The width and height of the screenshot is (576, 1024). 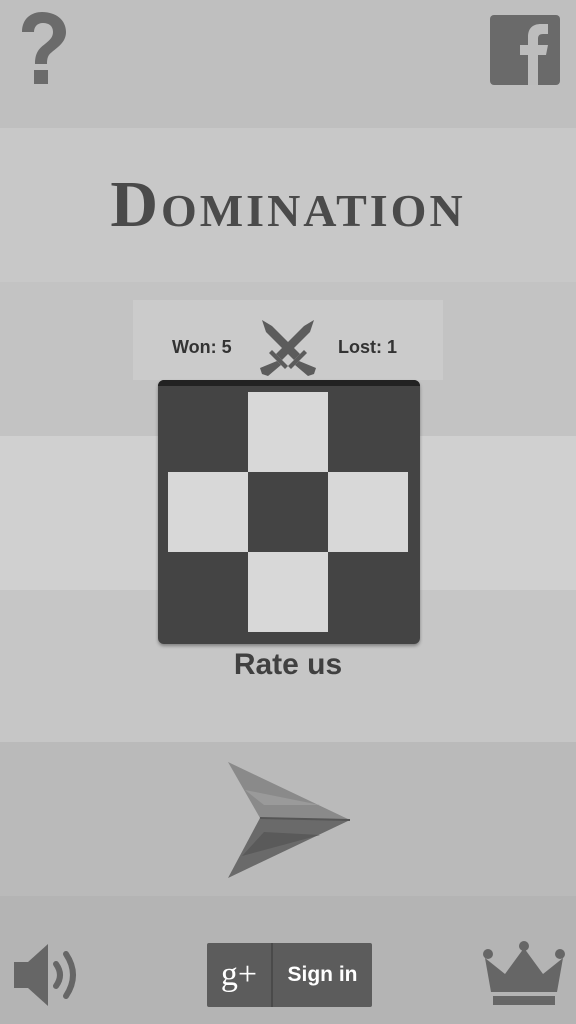 What do you see at coordinates (368, 347) in the screenshot?
I see `lost-count: Lost: 1` at bounding box center [368, 347].